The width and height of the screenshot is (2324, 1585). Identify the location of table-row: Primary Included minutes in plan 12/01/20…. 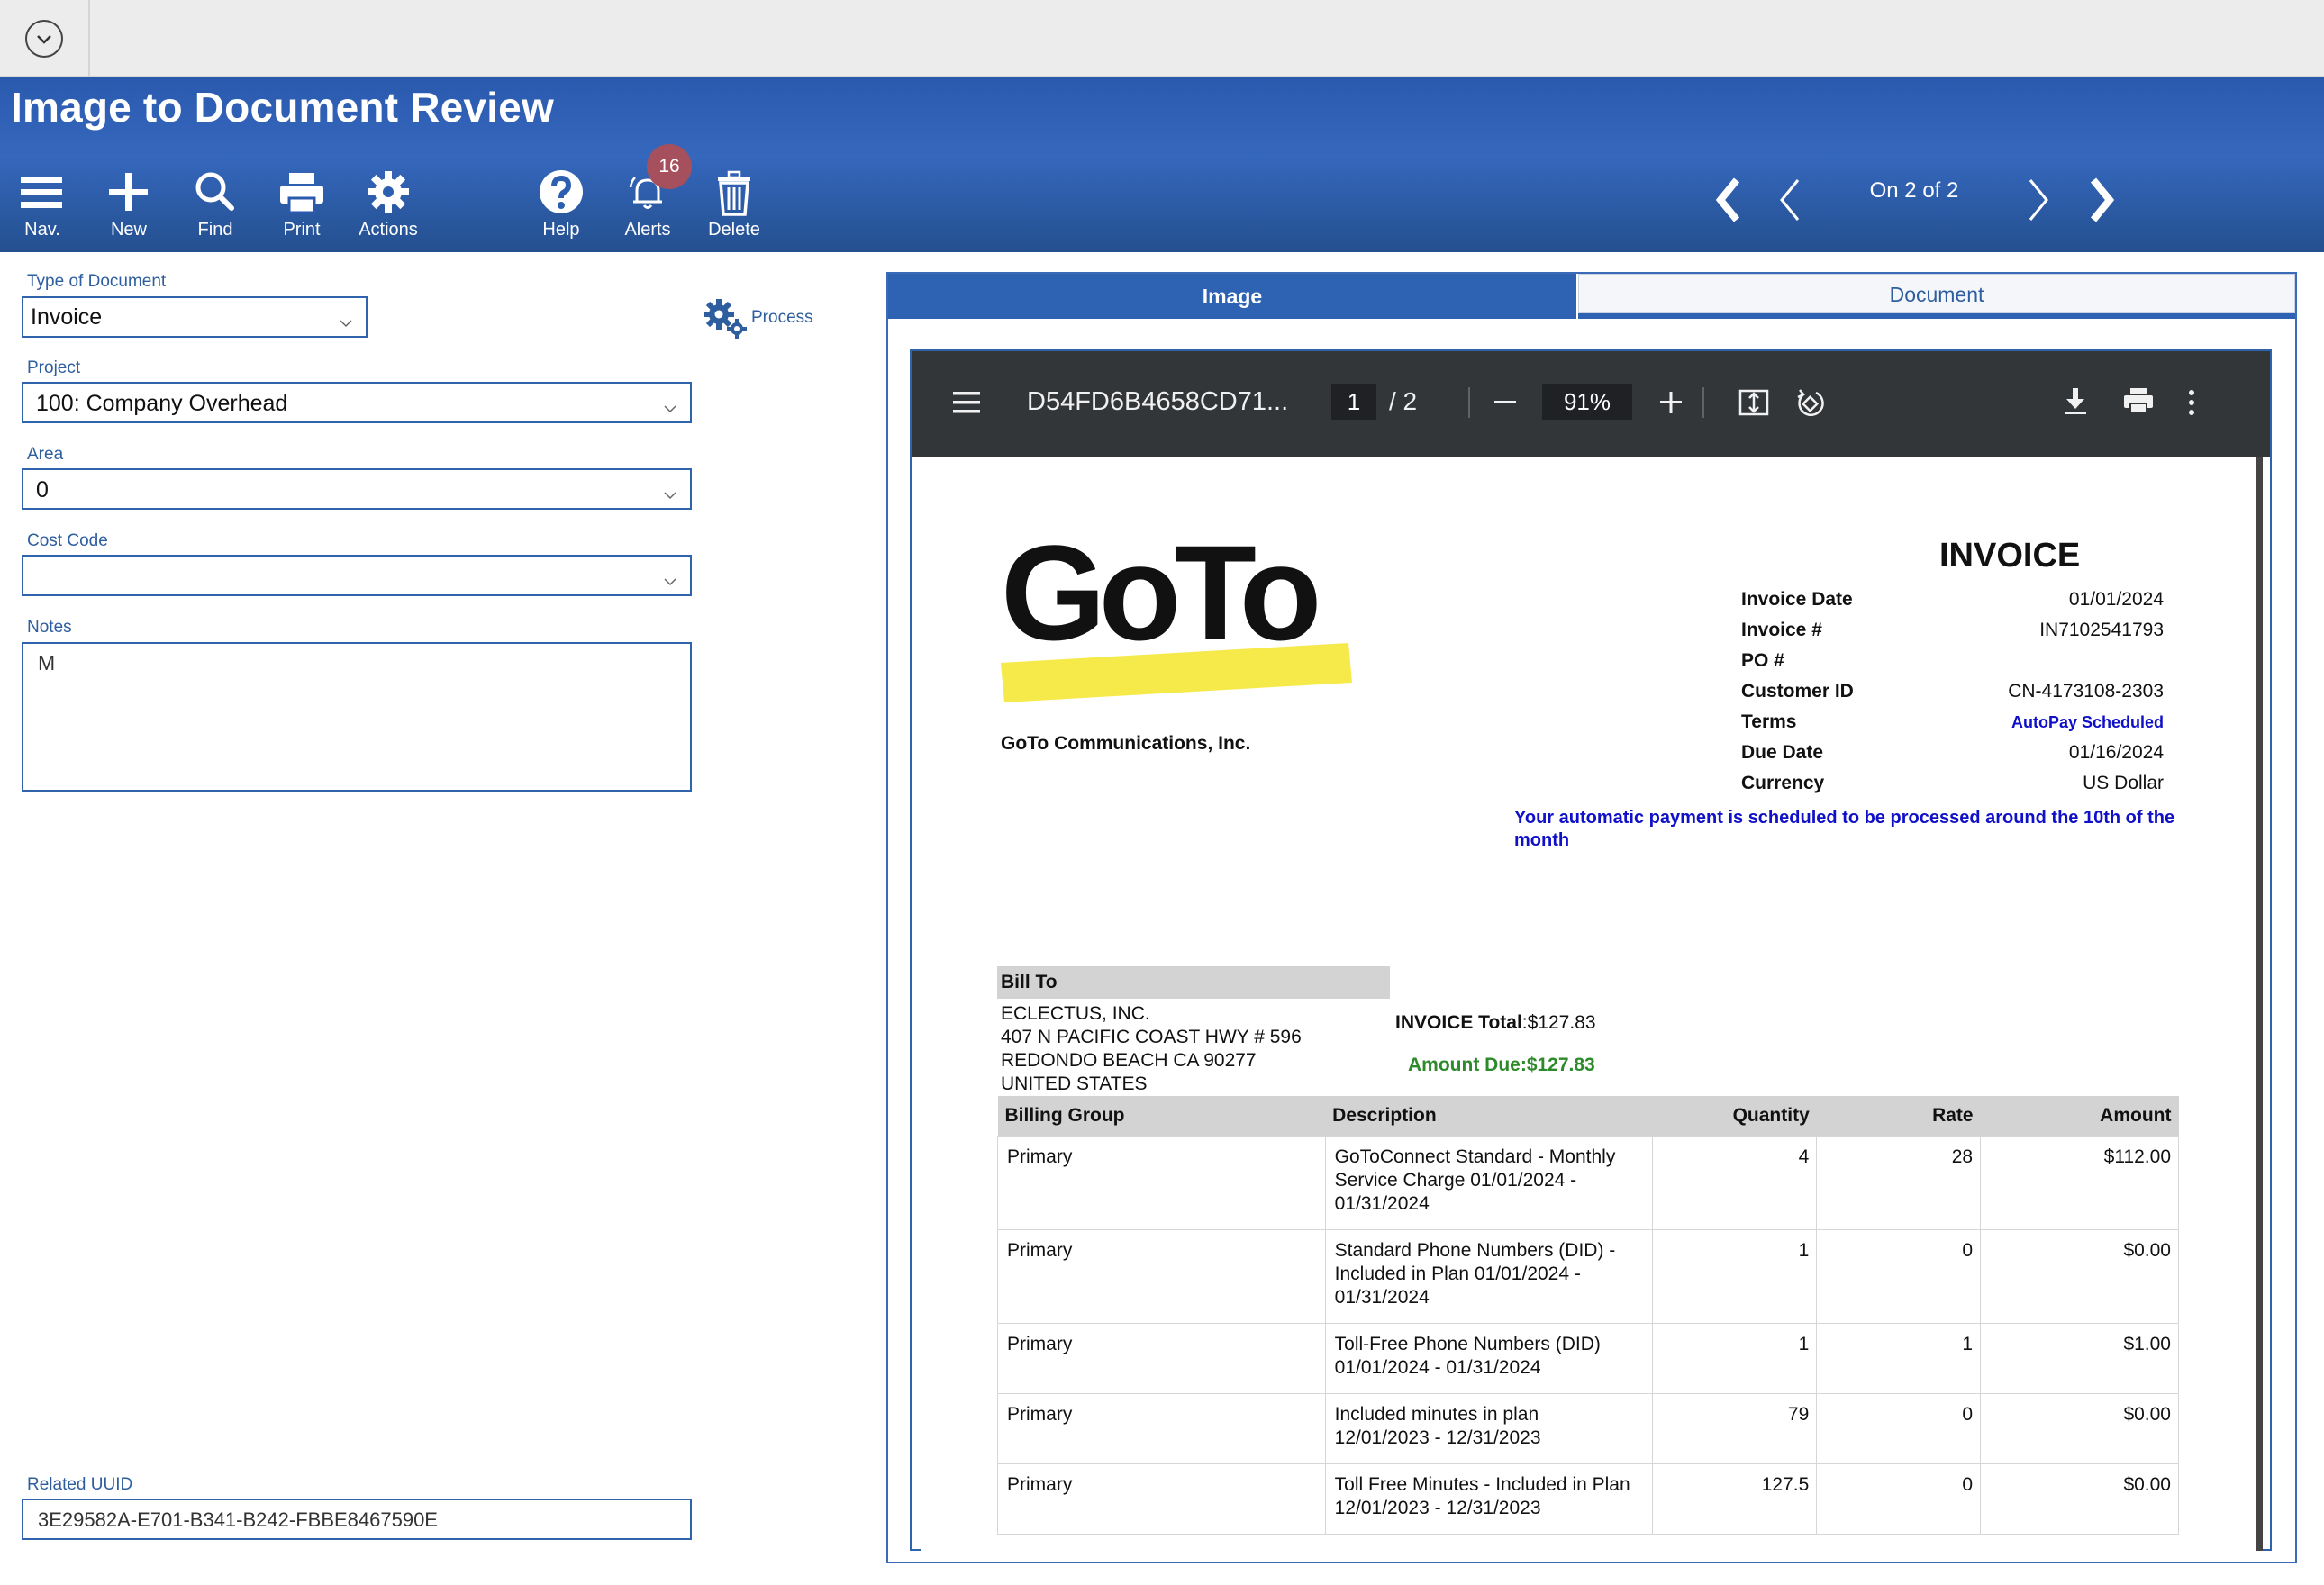
(1588, 1428).